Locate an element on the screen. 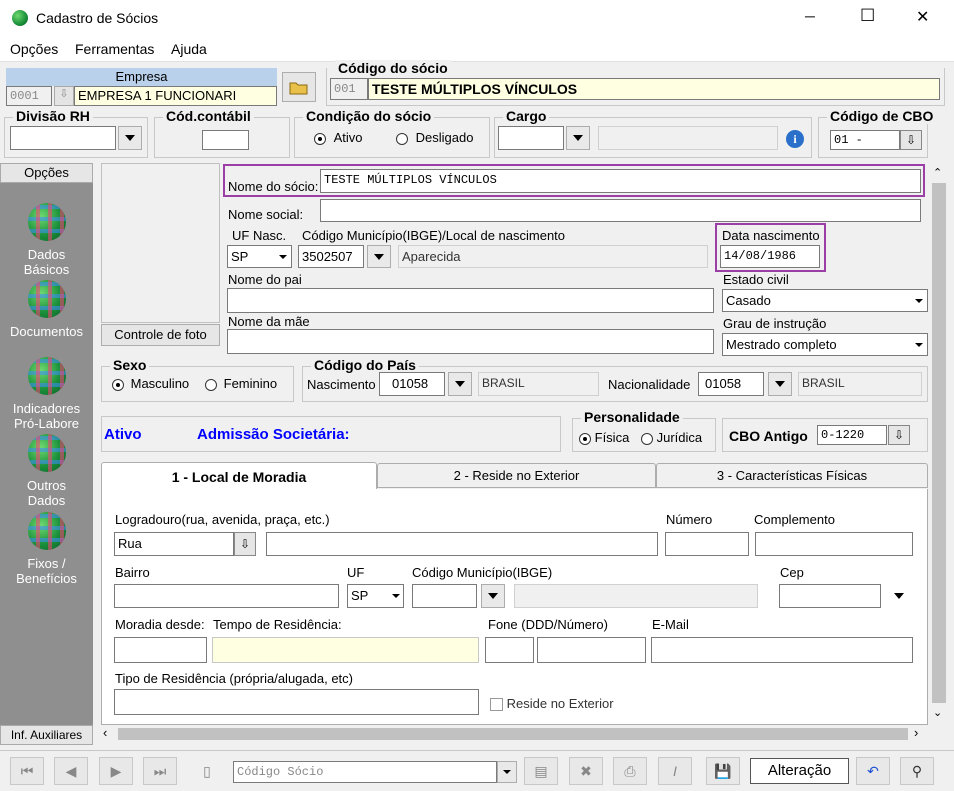 Image resolution: width=954 pixels, height=791 pixels. codigo-socio-search: Código Sócio is located at coordinates (365, 772).